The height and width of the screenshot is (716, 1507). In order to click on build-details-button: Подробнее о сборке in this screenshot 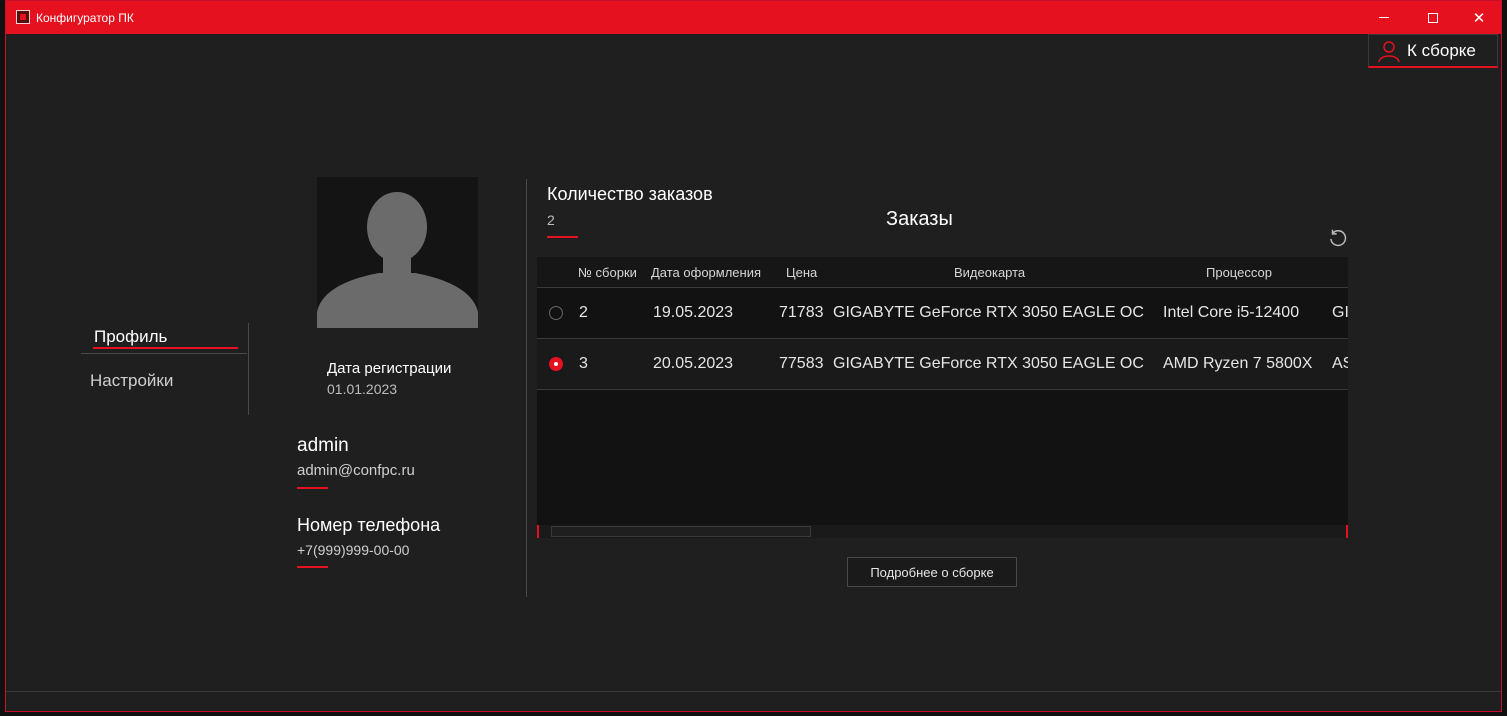, I will do `click(932, 572)`.